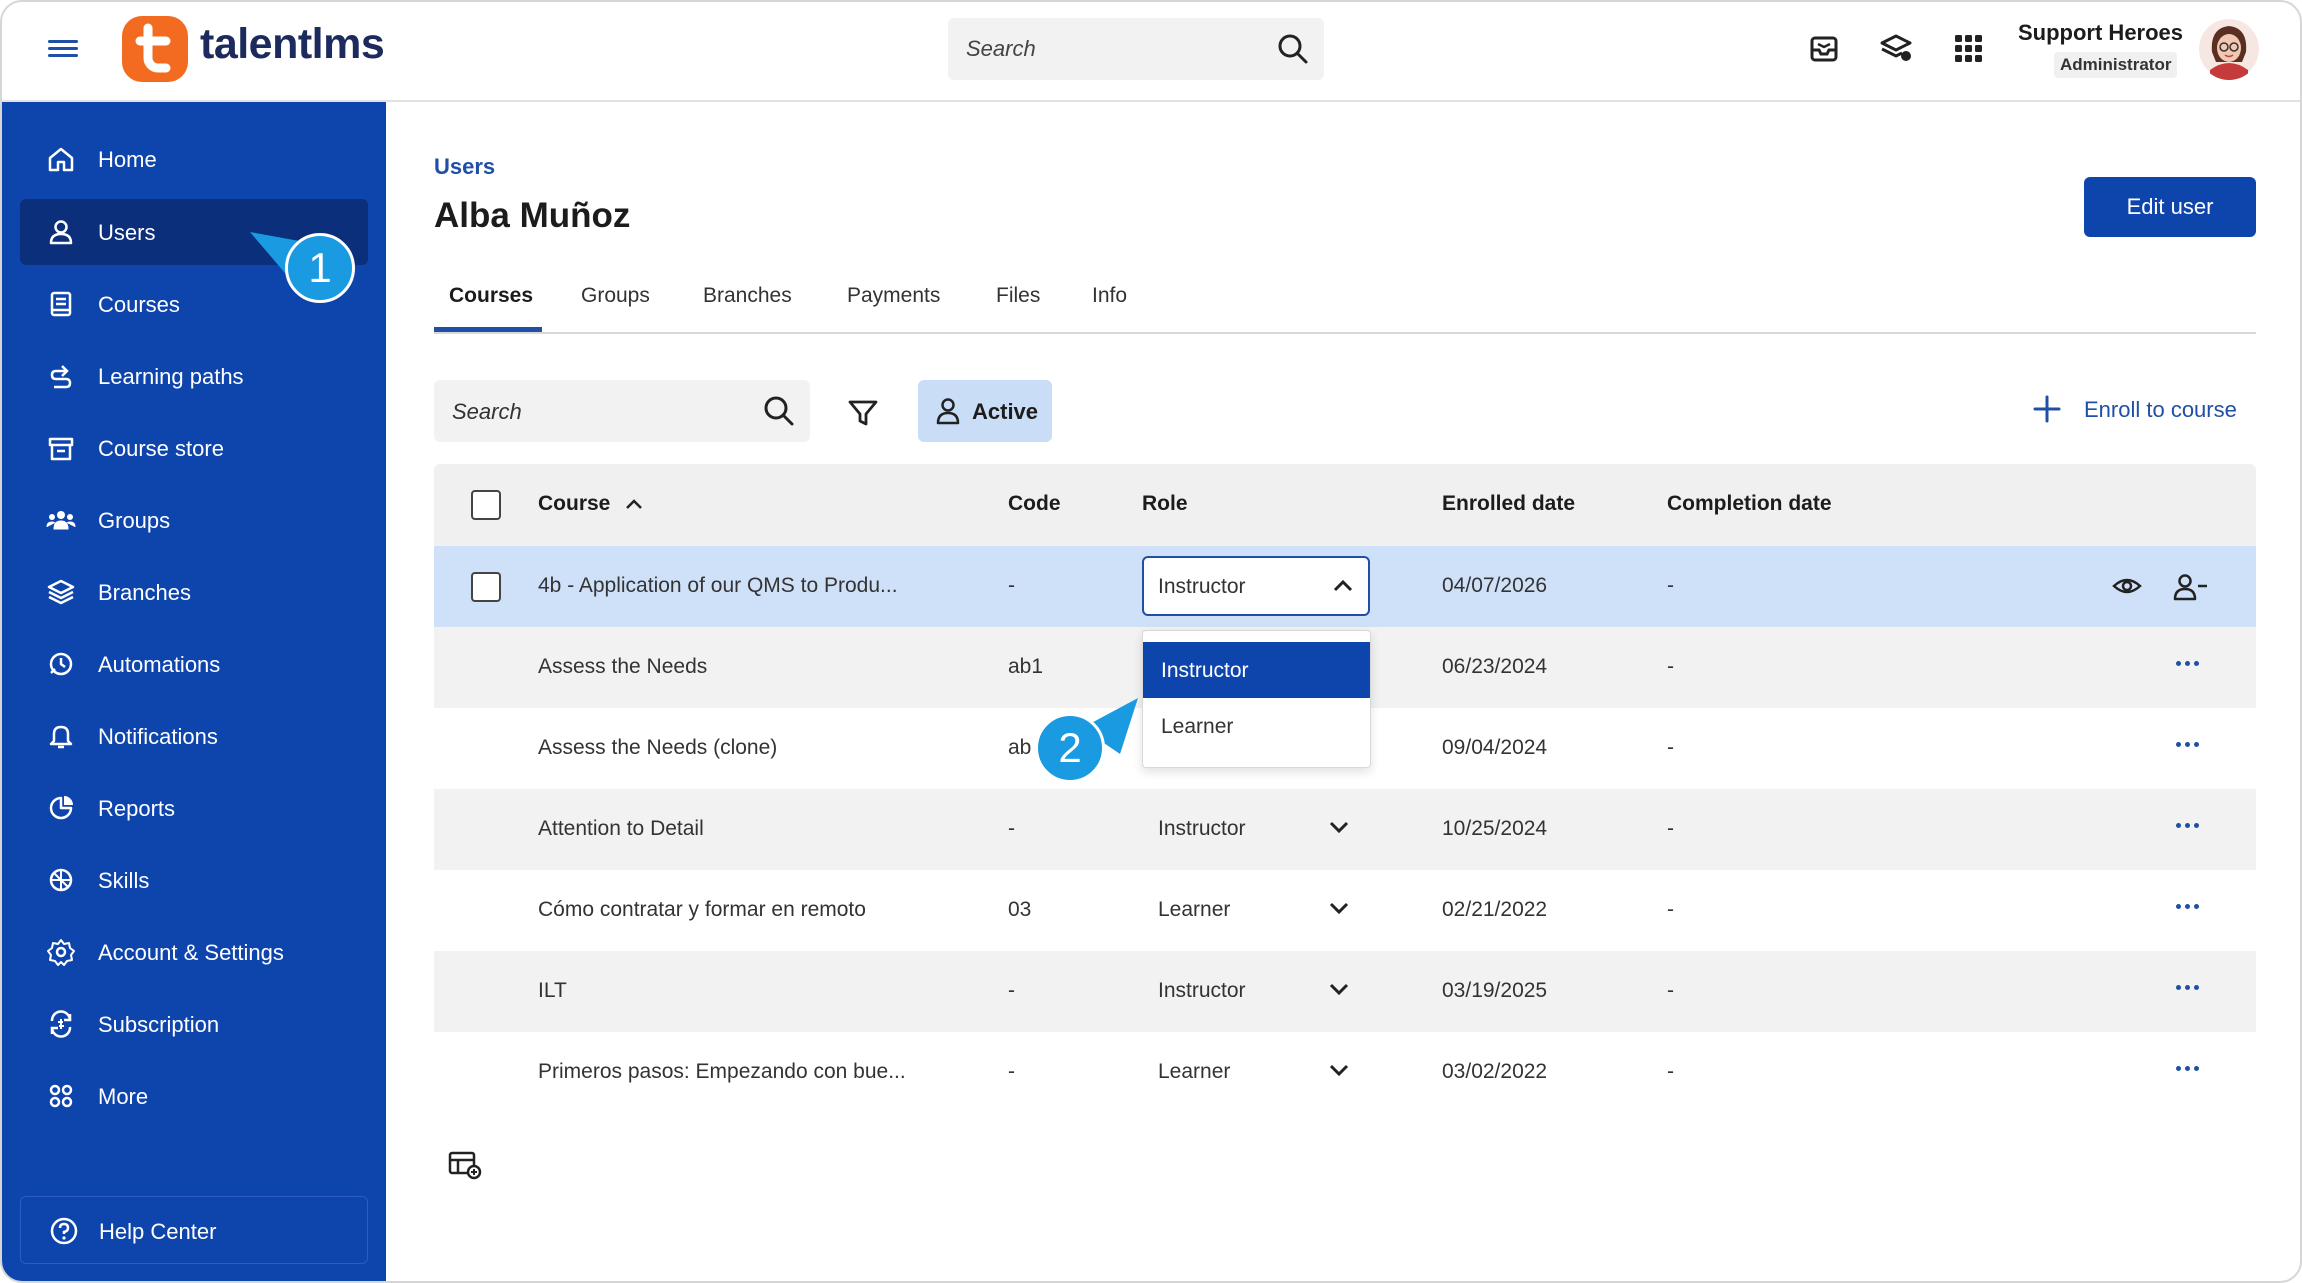  Describe the element at coordinates (158, 736) in the screenshot. I see `sidebar-item-label: Notifications` at that location.